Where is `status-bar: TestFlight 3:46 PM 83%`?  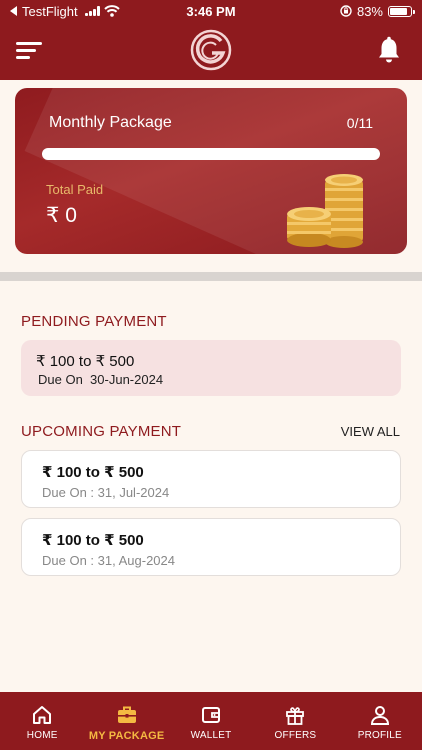
status-bar: TestFlight 3:46 PM 83% is located at coordinates (211, 11).